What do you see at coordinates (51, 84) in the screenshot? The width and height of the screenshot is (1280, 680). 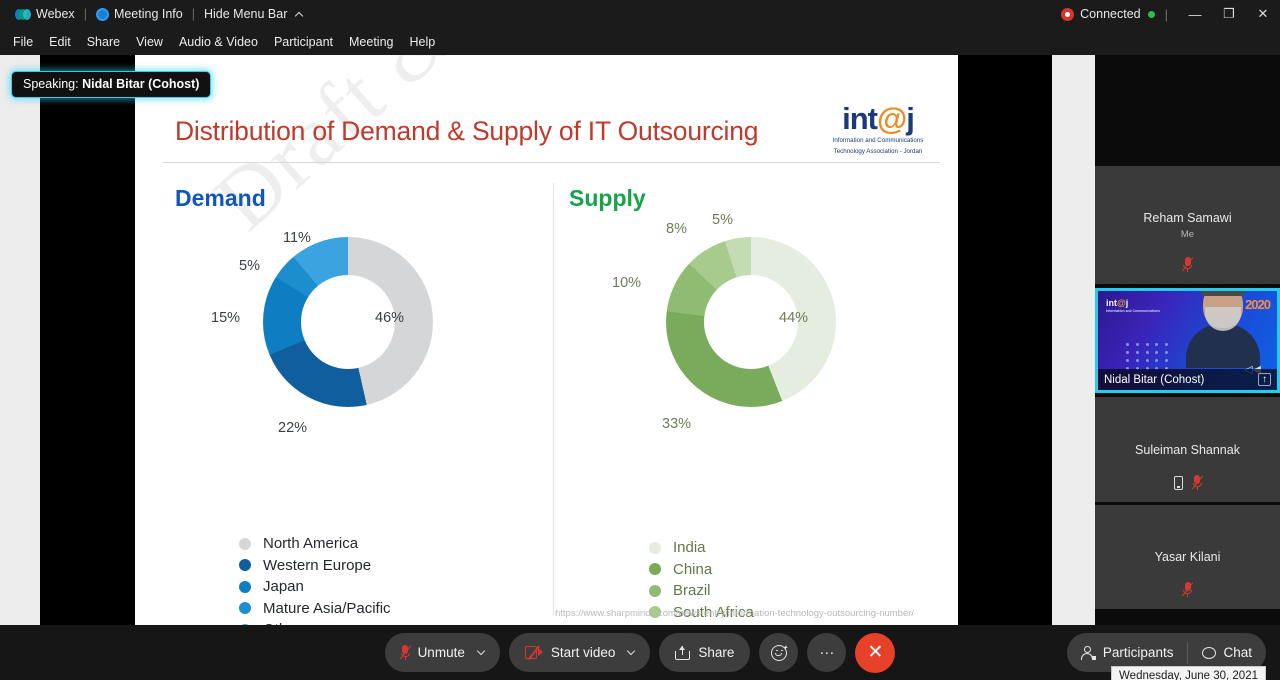 I see `speaking-prefix: Speaking:` at bounding box center [51, 84].